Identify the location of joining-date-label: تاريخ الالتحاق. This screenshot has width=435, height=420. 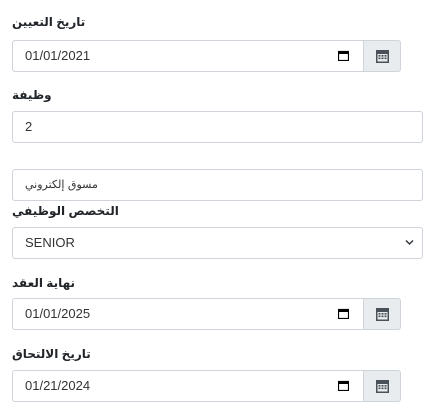
(51, 354).